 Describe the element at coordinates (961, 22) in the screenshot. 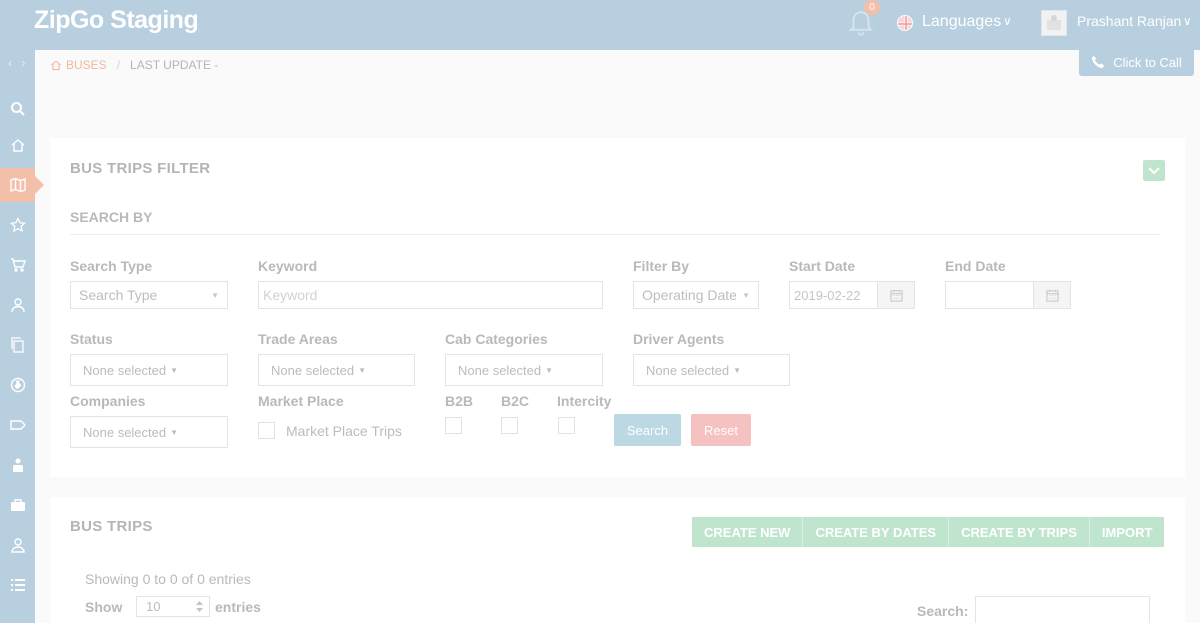

I see `languages-menu: Languages` at that location.